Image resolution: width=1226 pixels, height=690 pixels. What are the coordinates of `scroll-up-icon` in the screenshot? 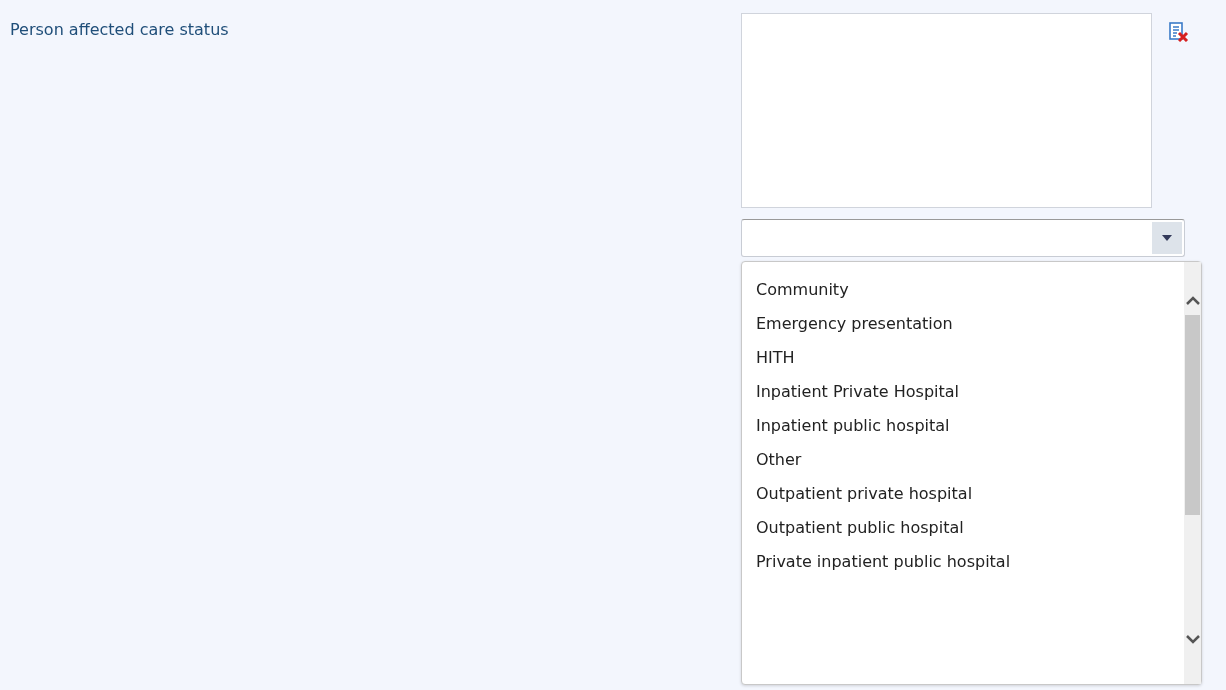 It's located at (1192, 300).